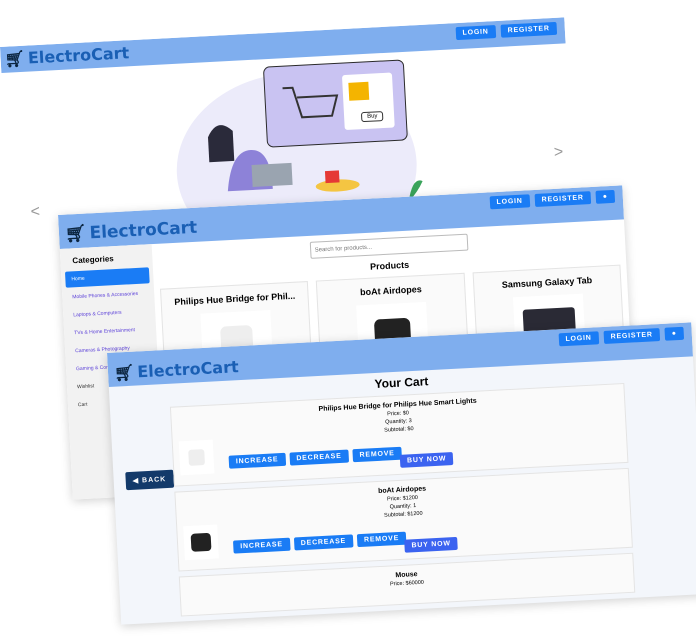  I want to click on category-home: Home, so click(107, 277).